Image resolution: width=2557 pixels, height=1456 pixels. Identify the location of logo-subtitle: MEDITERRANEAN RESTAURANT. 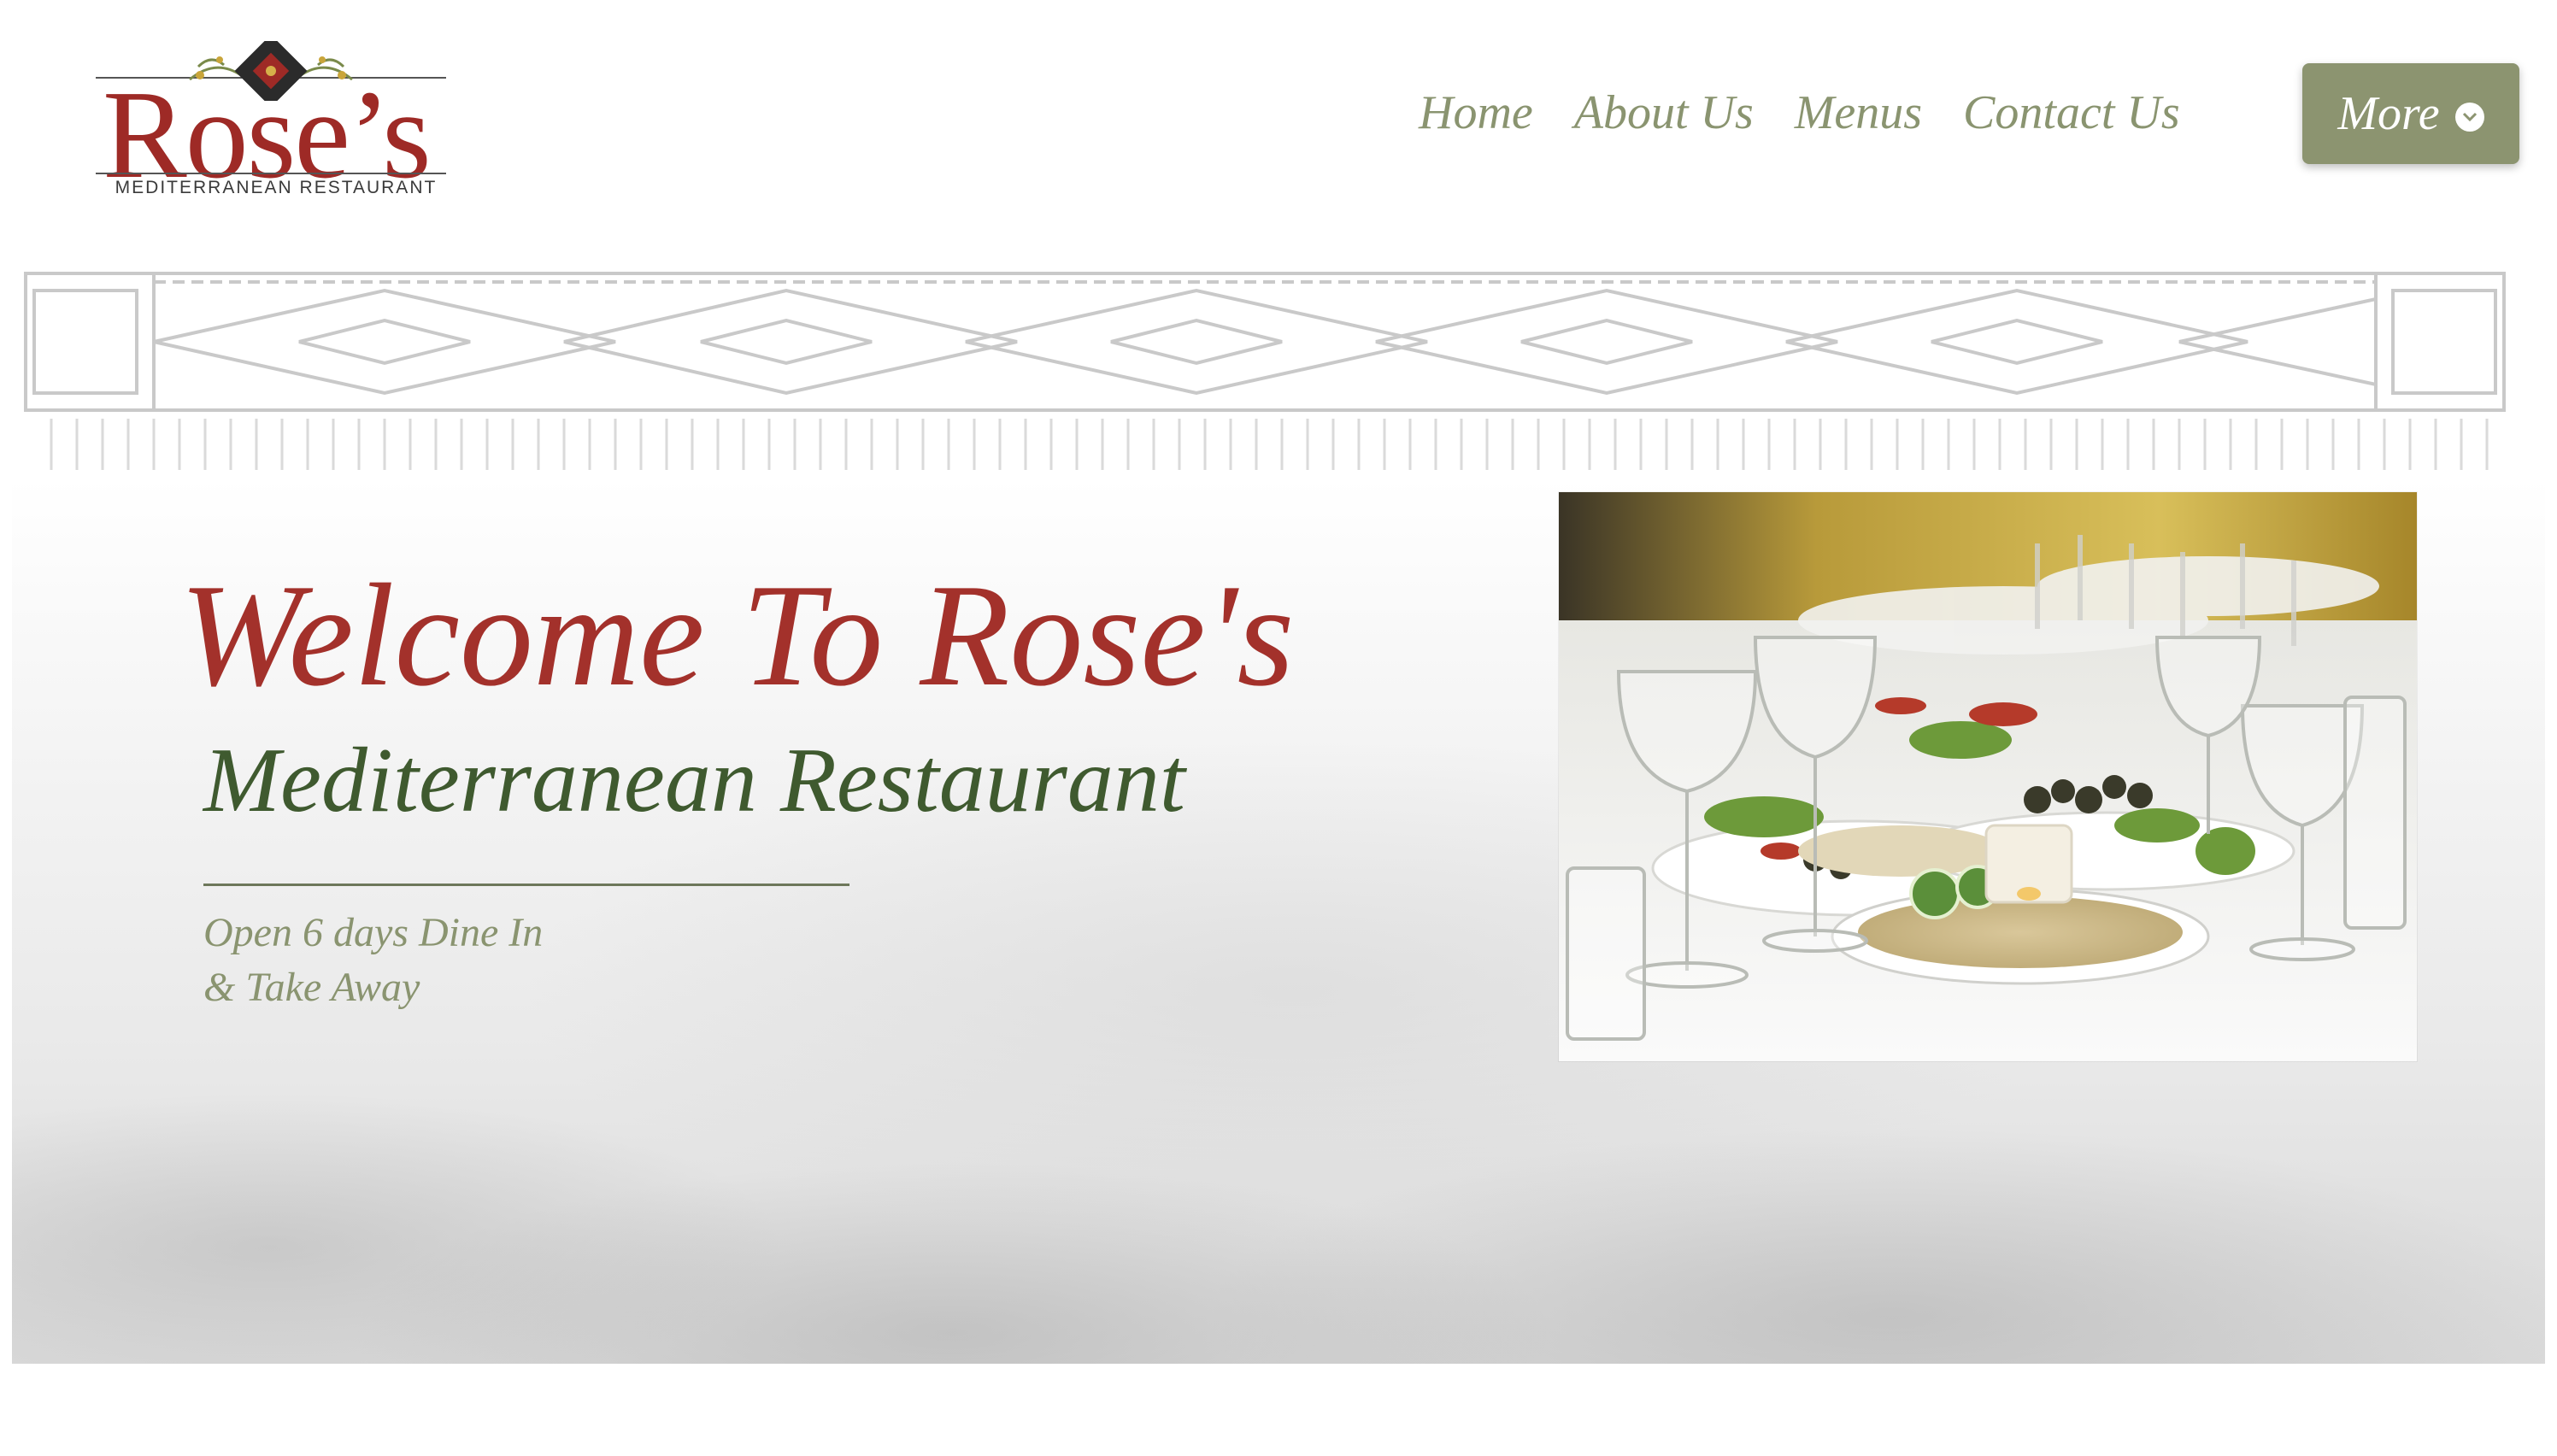
(276, 187).